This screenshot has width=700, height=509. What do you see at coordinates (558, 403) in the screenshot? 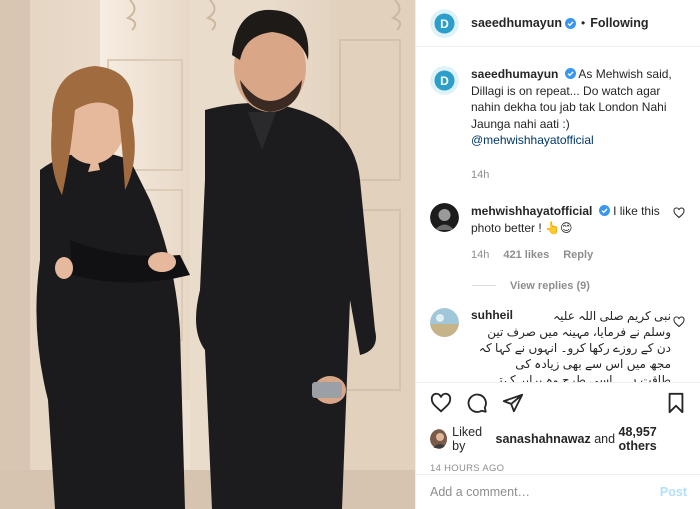
I see `action-icons` at bounding box center [558, 403].